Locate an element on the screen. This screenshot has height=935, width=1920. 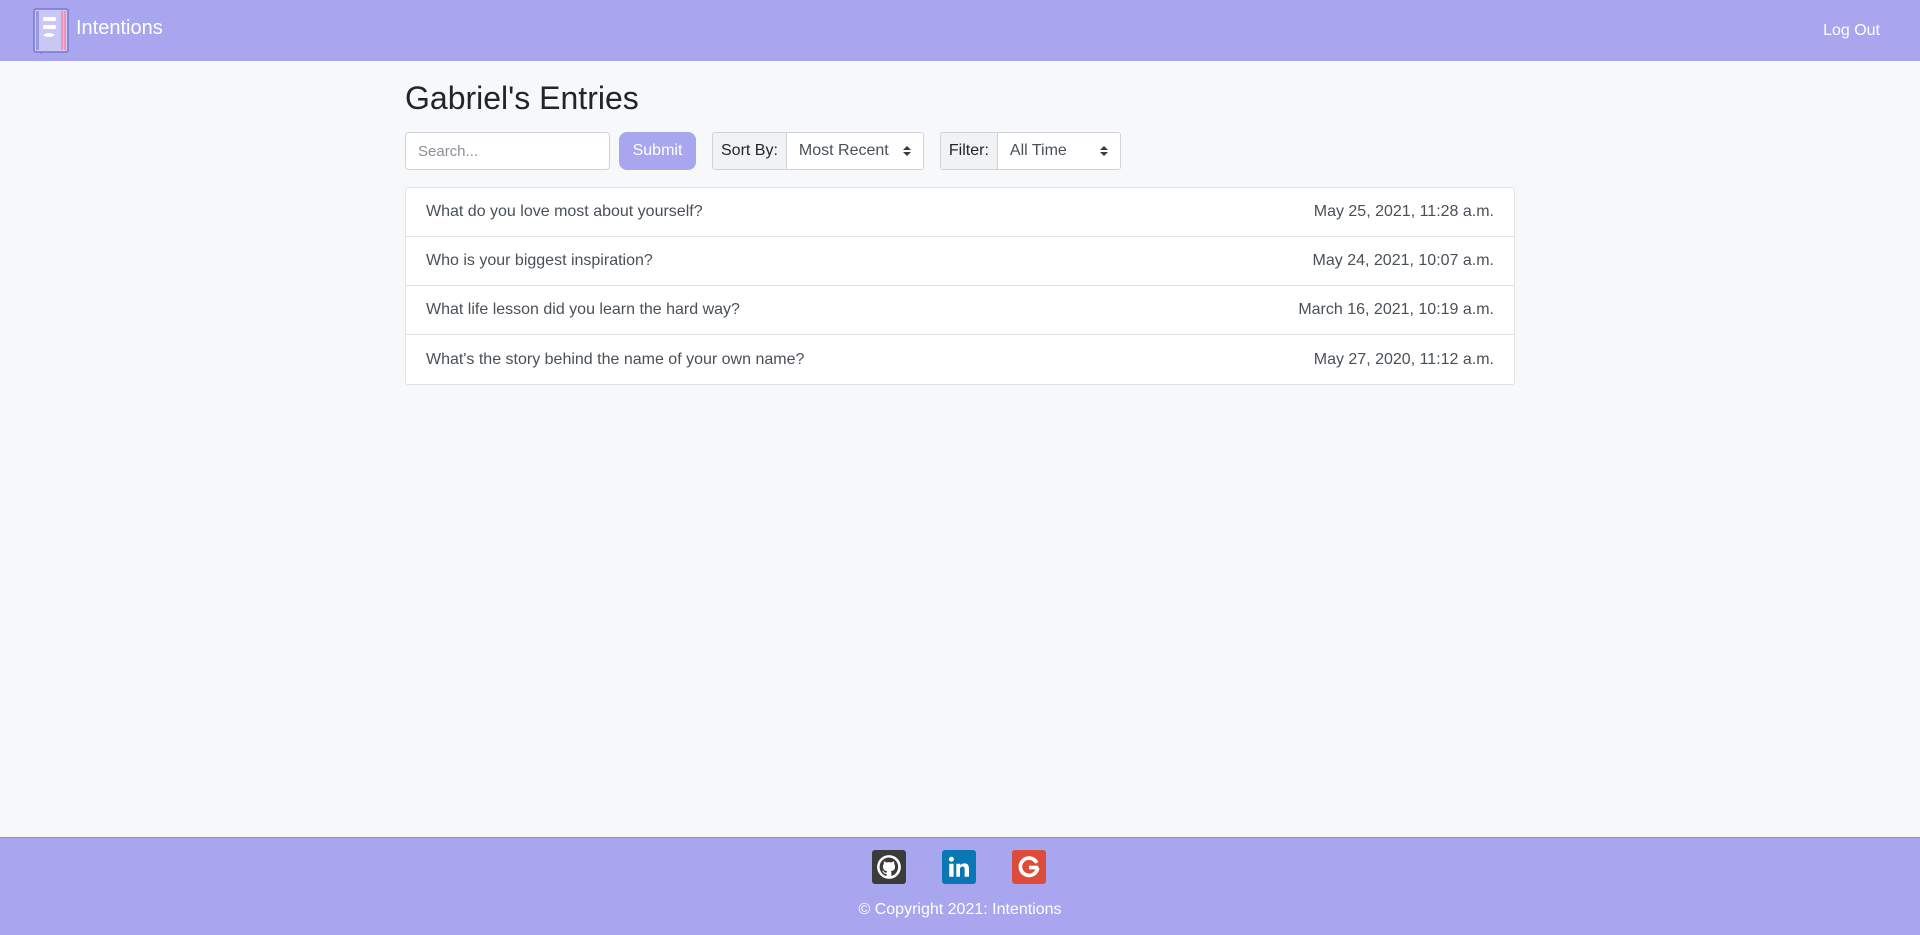
brand-link: Intentions is located at coordinates (97, 30).